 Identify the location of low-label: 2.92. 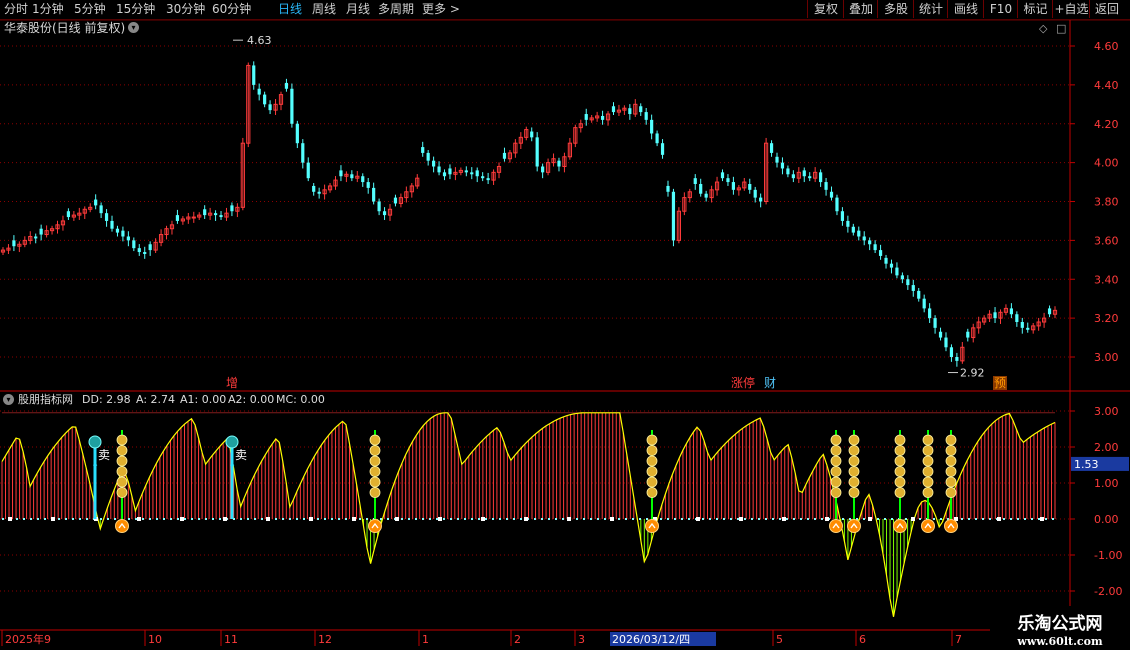
(972, 373).